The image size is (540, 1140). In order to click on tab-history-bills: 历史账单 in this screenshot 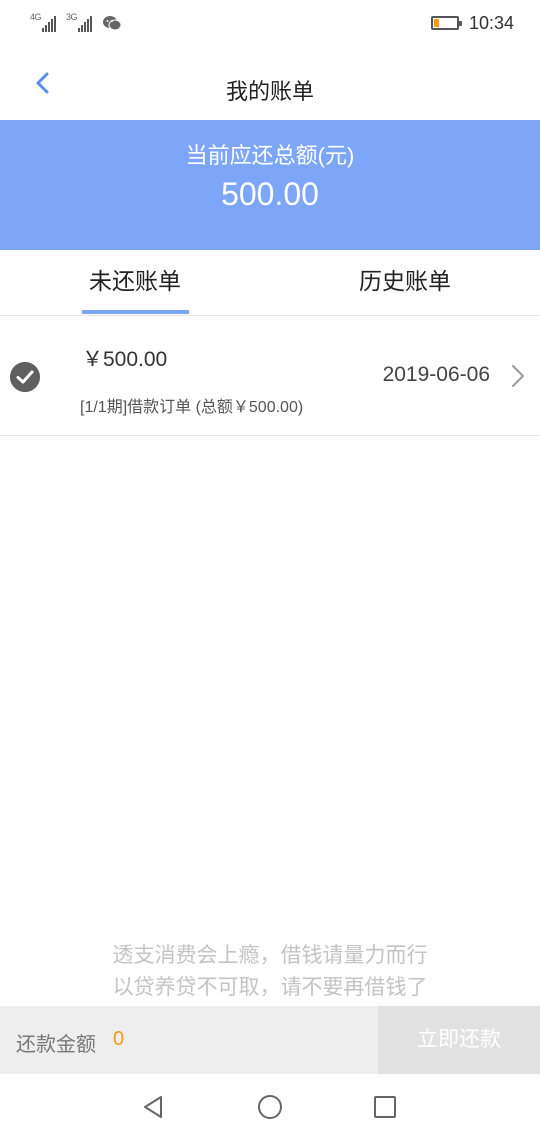, I will do `click(405, 283)`.